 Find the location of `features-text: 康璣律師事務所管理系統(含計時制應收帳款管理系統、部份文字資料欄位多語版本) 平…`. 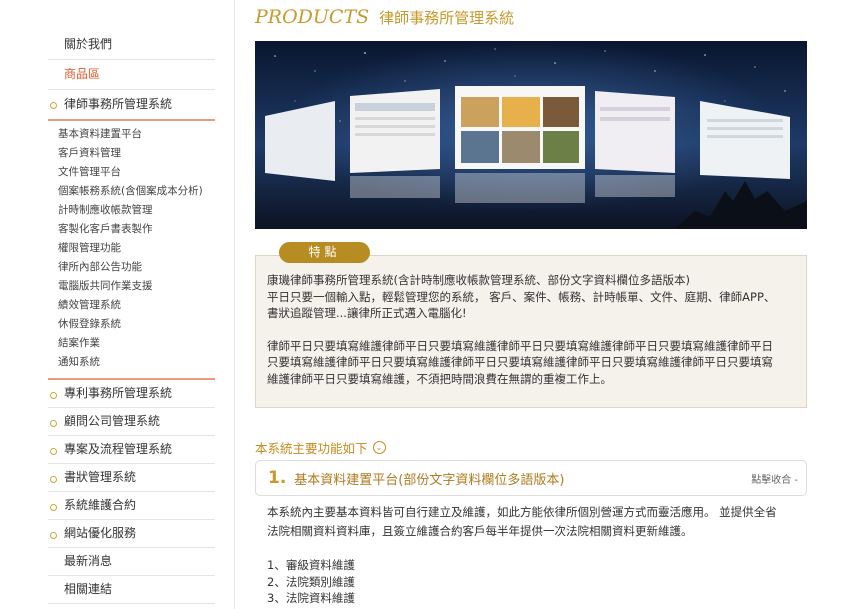

features-text: 康璣律師事務所管理系統(含計時制應收帳款管理系統、部份文字資料欄位多語版本) 平… is located at coordinates (532, 329).